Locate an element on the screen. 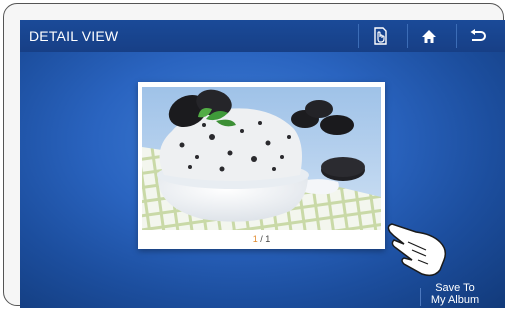 This screenshot has height=311, width=509. page-counter: 1 / 1 is located at coordinates (261, 239).